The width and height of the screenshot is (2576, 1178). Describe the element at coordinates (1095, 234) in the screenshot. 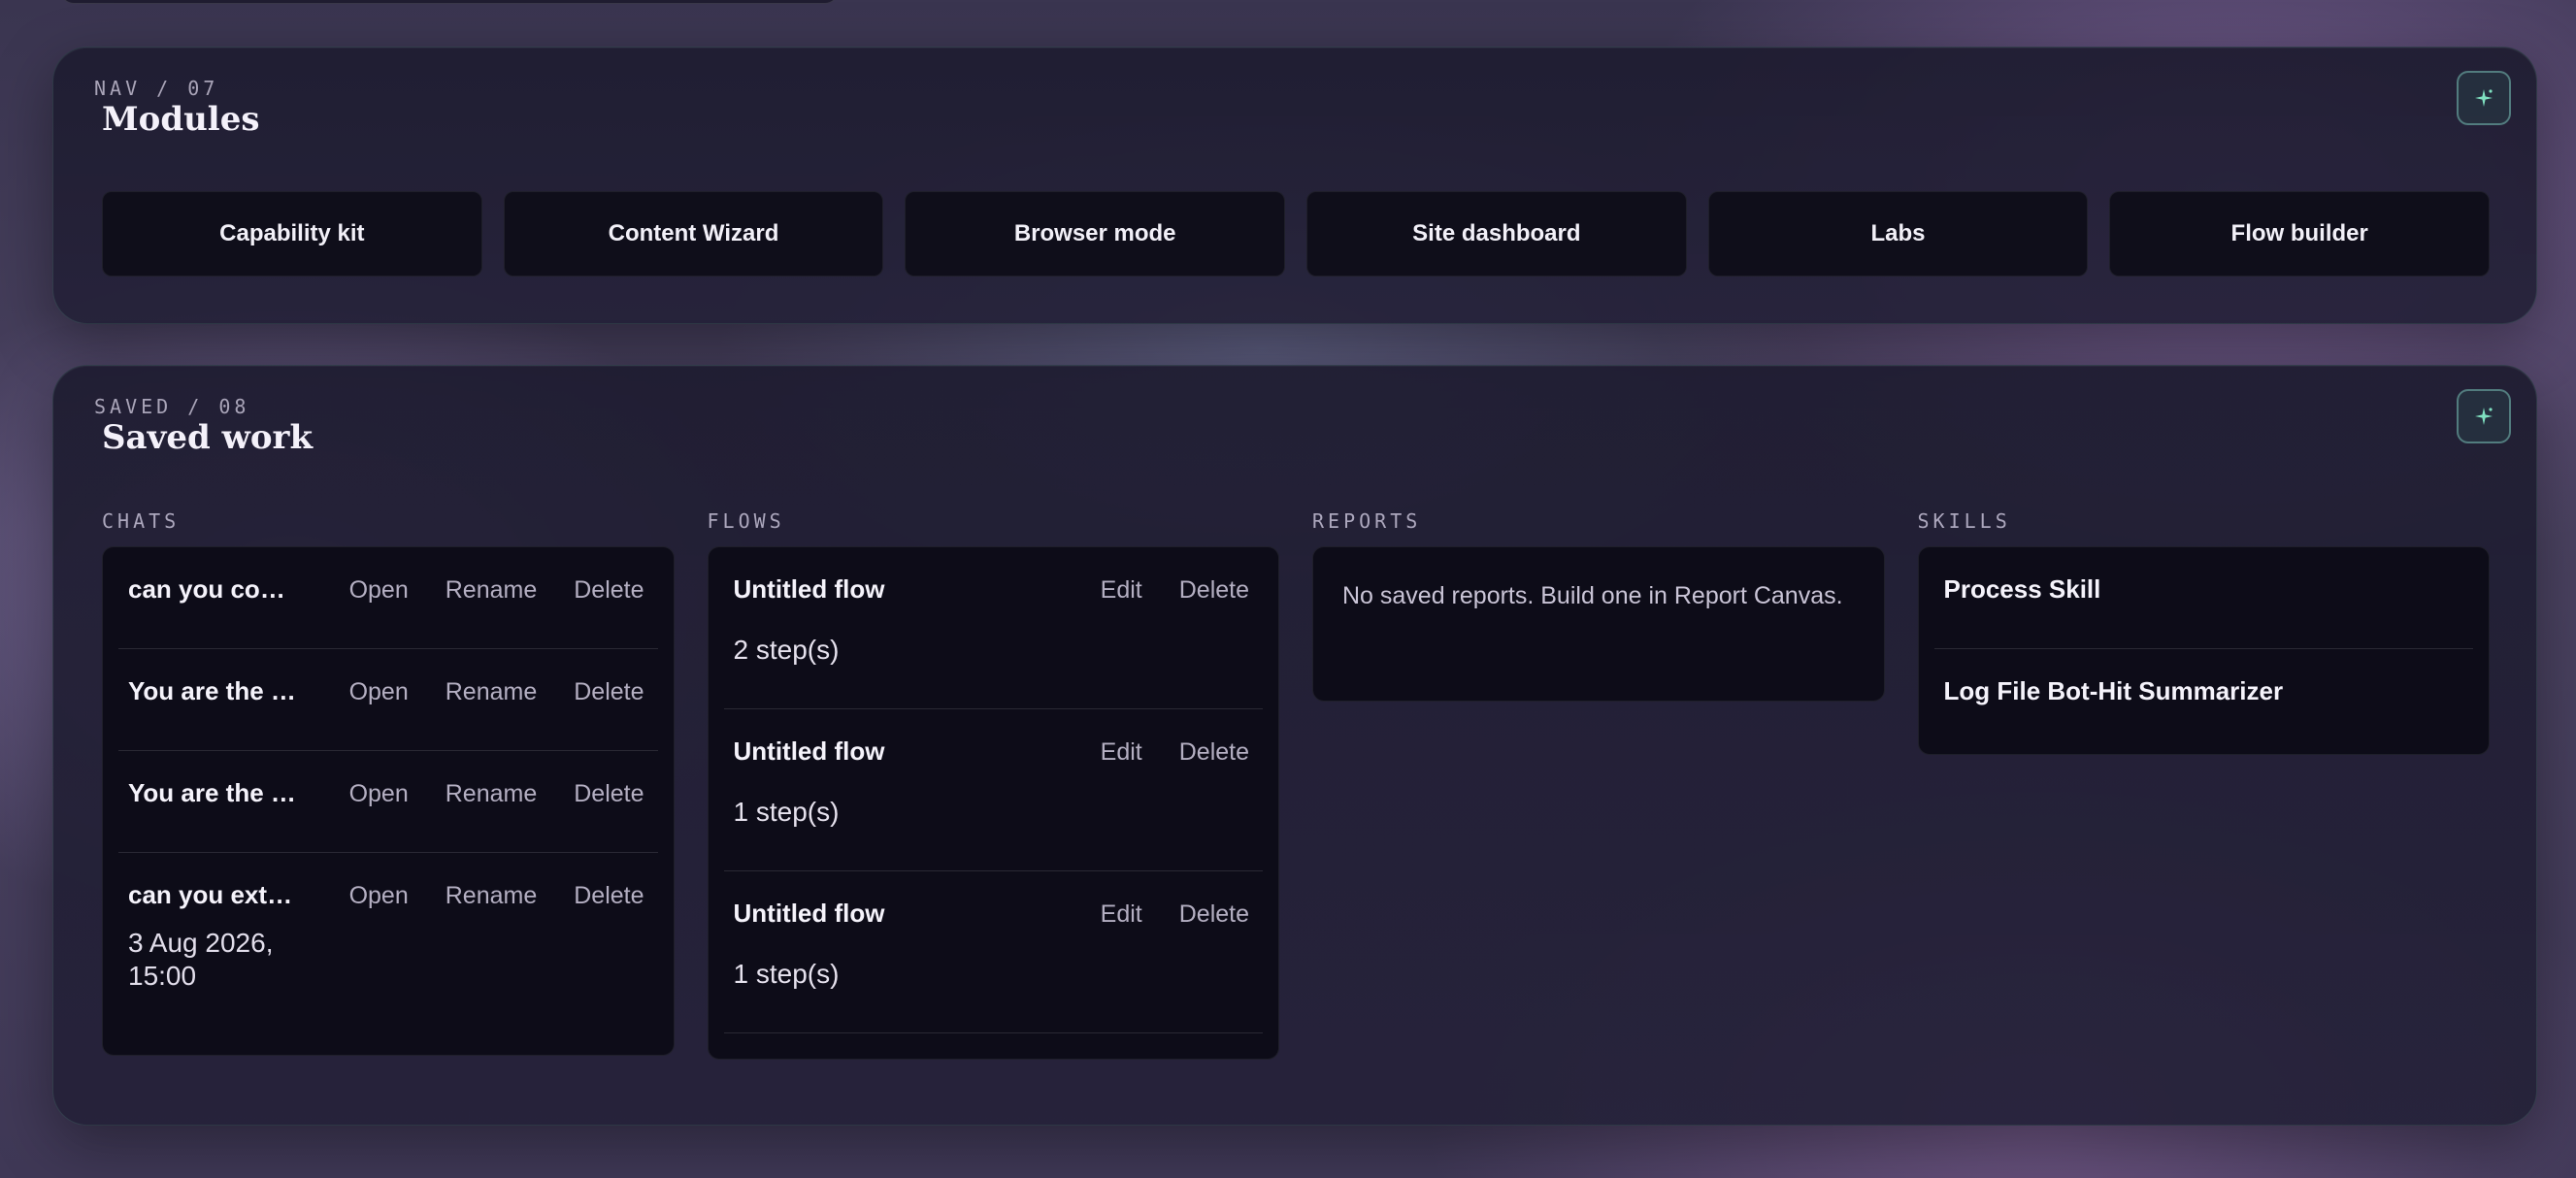

I see `module-browser-mode-button: Browser mode` at that location.